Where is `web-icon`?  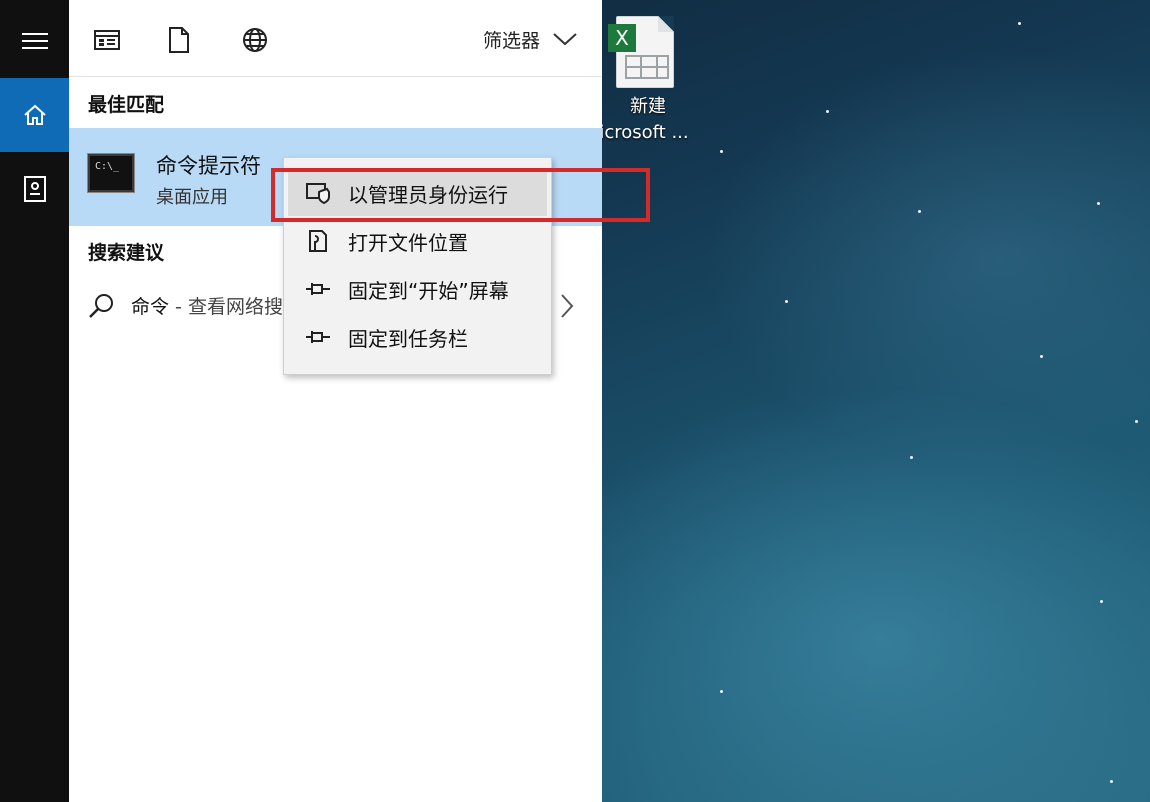 web-icon is located at coordinates (255, 40).